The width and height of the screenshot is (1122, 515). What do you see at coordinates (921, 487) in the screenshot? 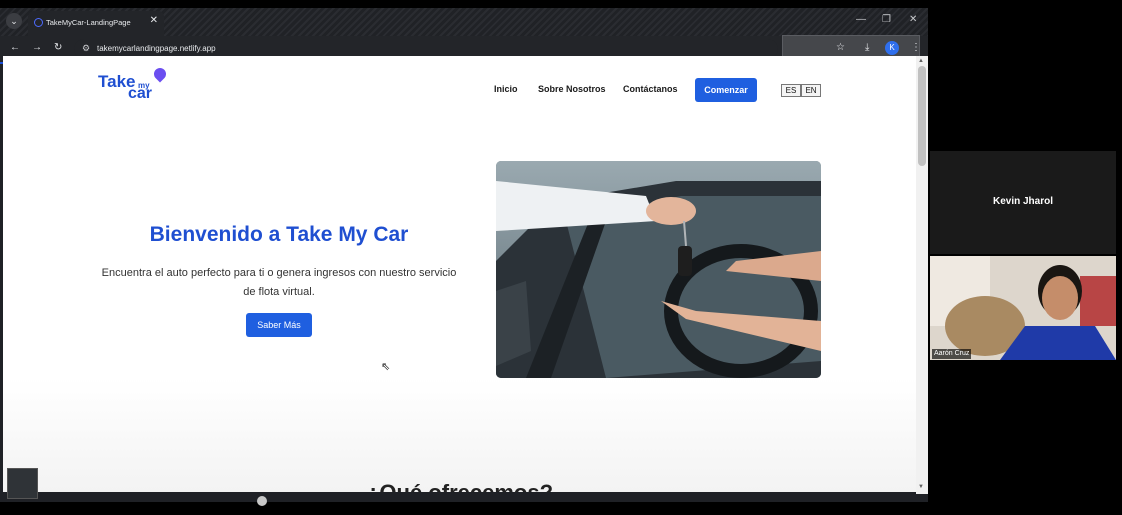
I see `scroll-down-icon: ▼` at bounding box center [921, 487].